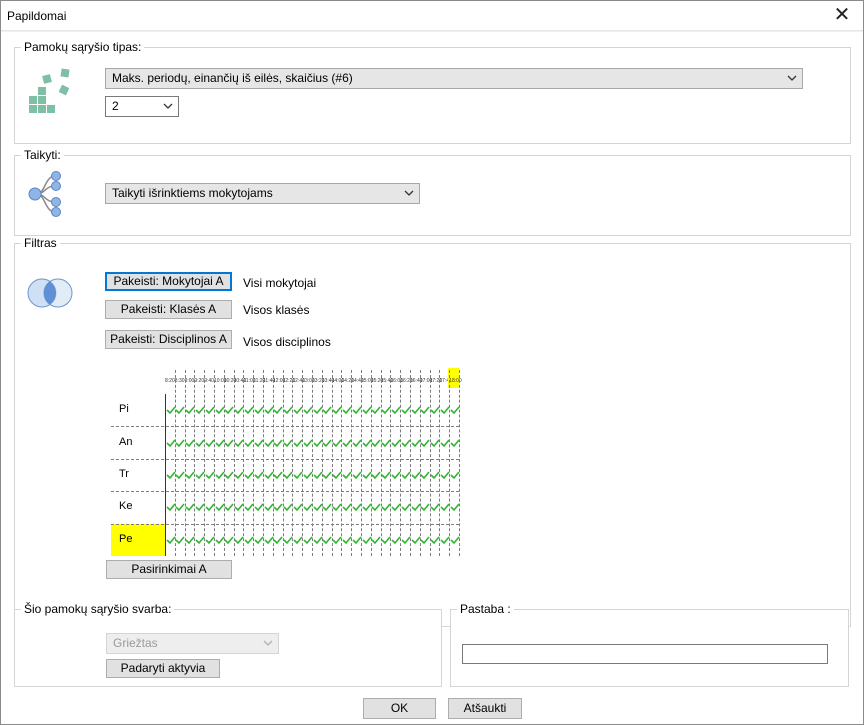 The image size is (864, 725). Describe the element at coordinates (399, 708) in the screenshot. I see `ok-button: OK` at that location.